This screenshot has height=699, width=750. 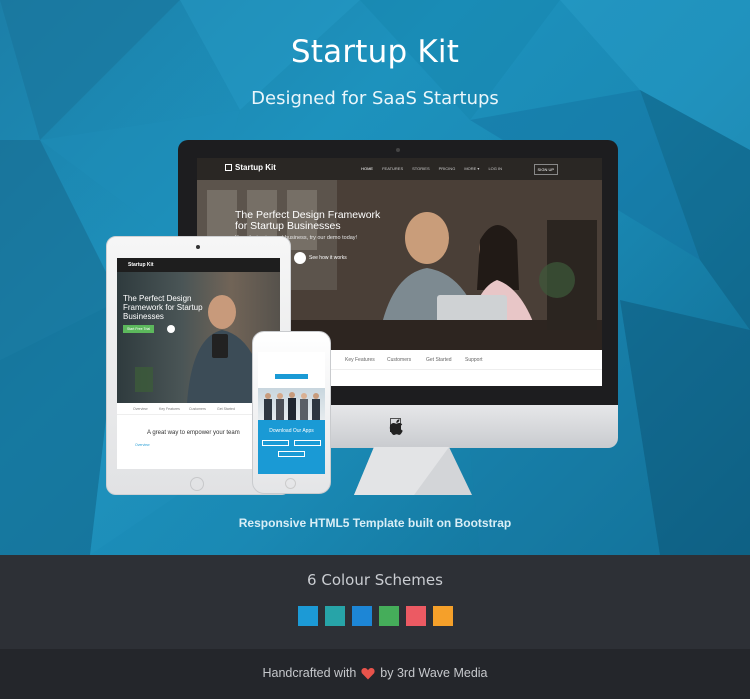 What do you see at coordinates (375, 580) in the screenshot?
I see `schemes-title: 6 Colour Schemes` at bounding box center [375, 580].